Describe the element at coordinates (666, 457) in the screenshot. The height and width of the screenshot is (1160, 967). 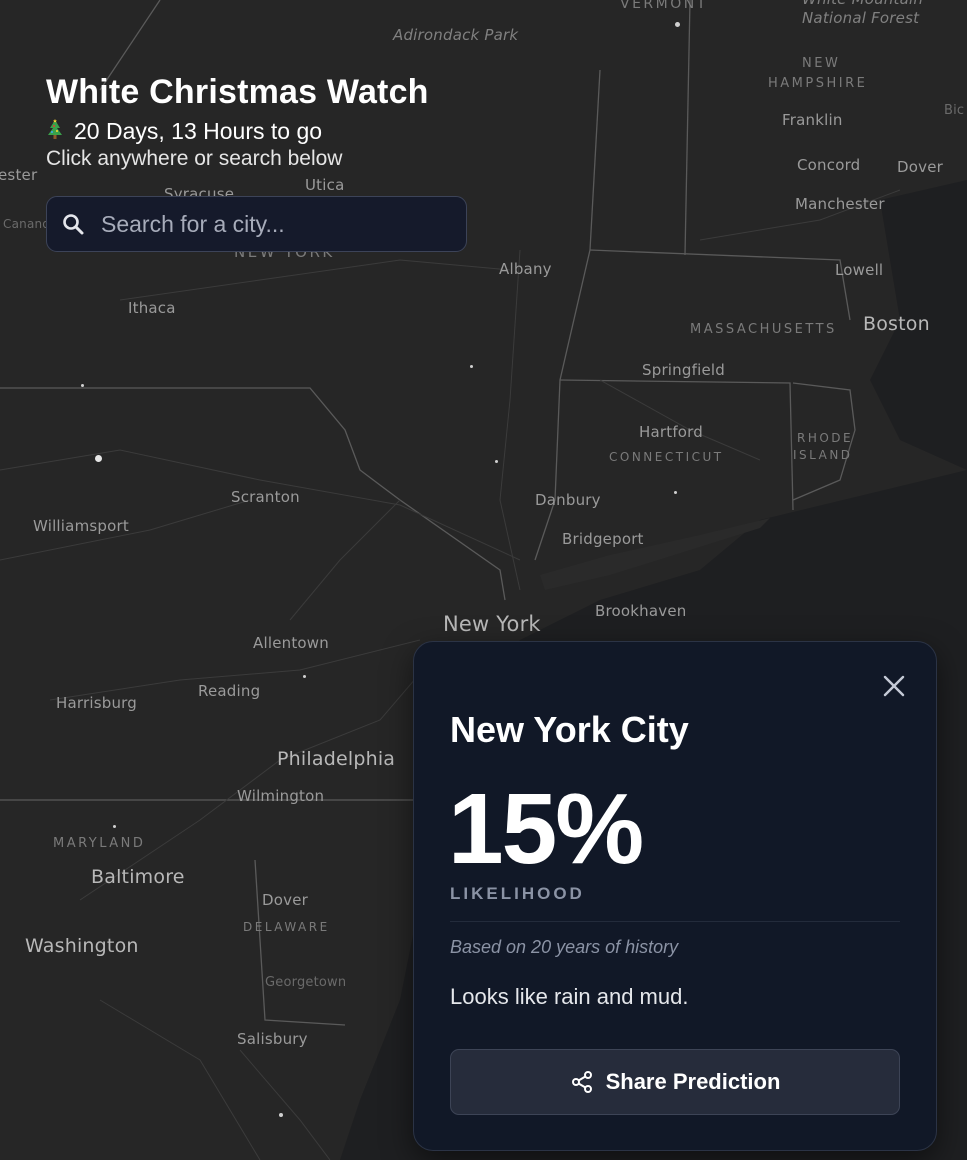
I see `map-label-connecticut: CONNECTICUT` at that location.